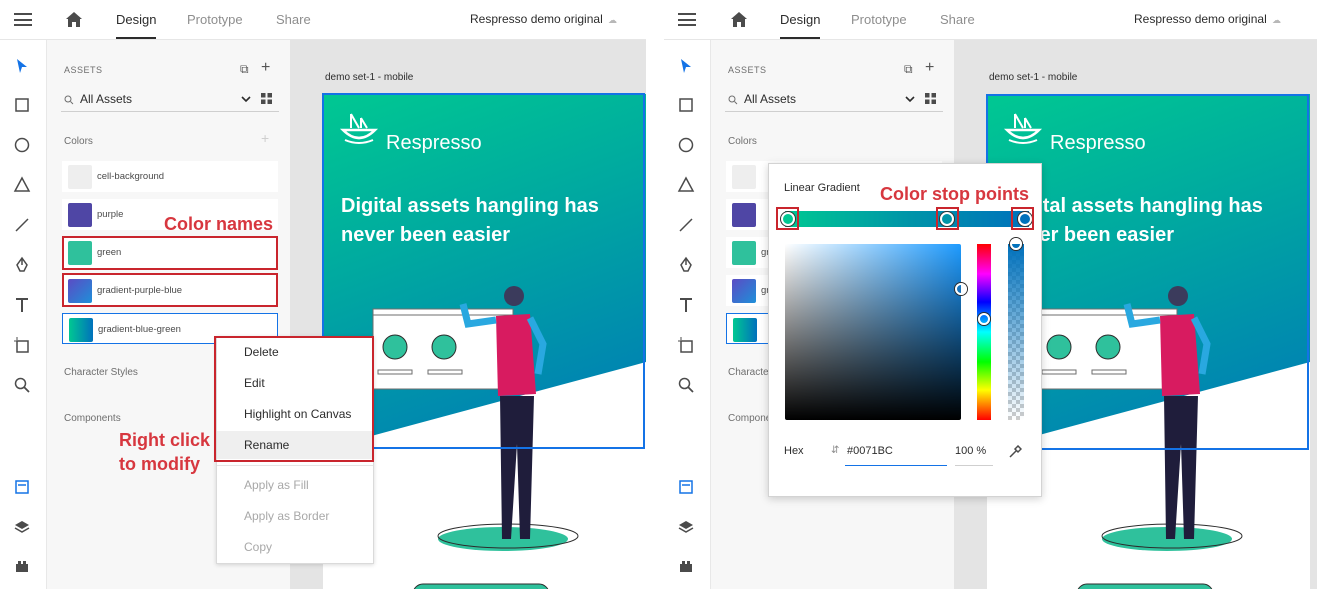 This screenshot has width=1317, height=589. What do you see at coordinates (748, 372) in the screenshot?
I see `character-styles-label: Characte` at bounding box center [748, 372].